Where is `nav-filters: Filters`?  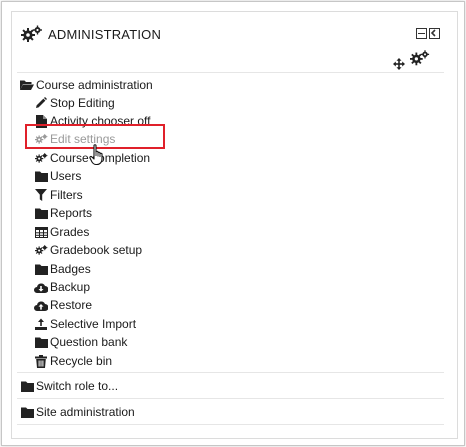 nav-filters: Filters is located at coordinates (58, 195).